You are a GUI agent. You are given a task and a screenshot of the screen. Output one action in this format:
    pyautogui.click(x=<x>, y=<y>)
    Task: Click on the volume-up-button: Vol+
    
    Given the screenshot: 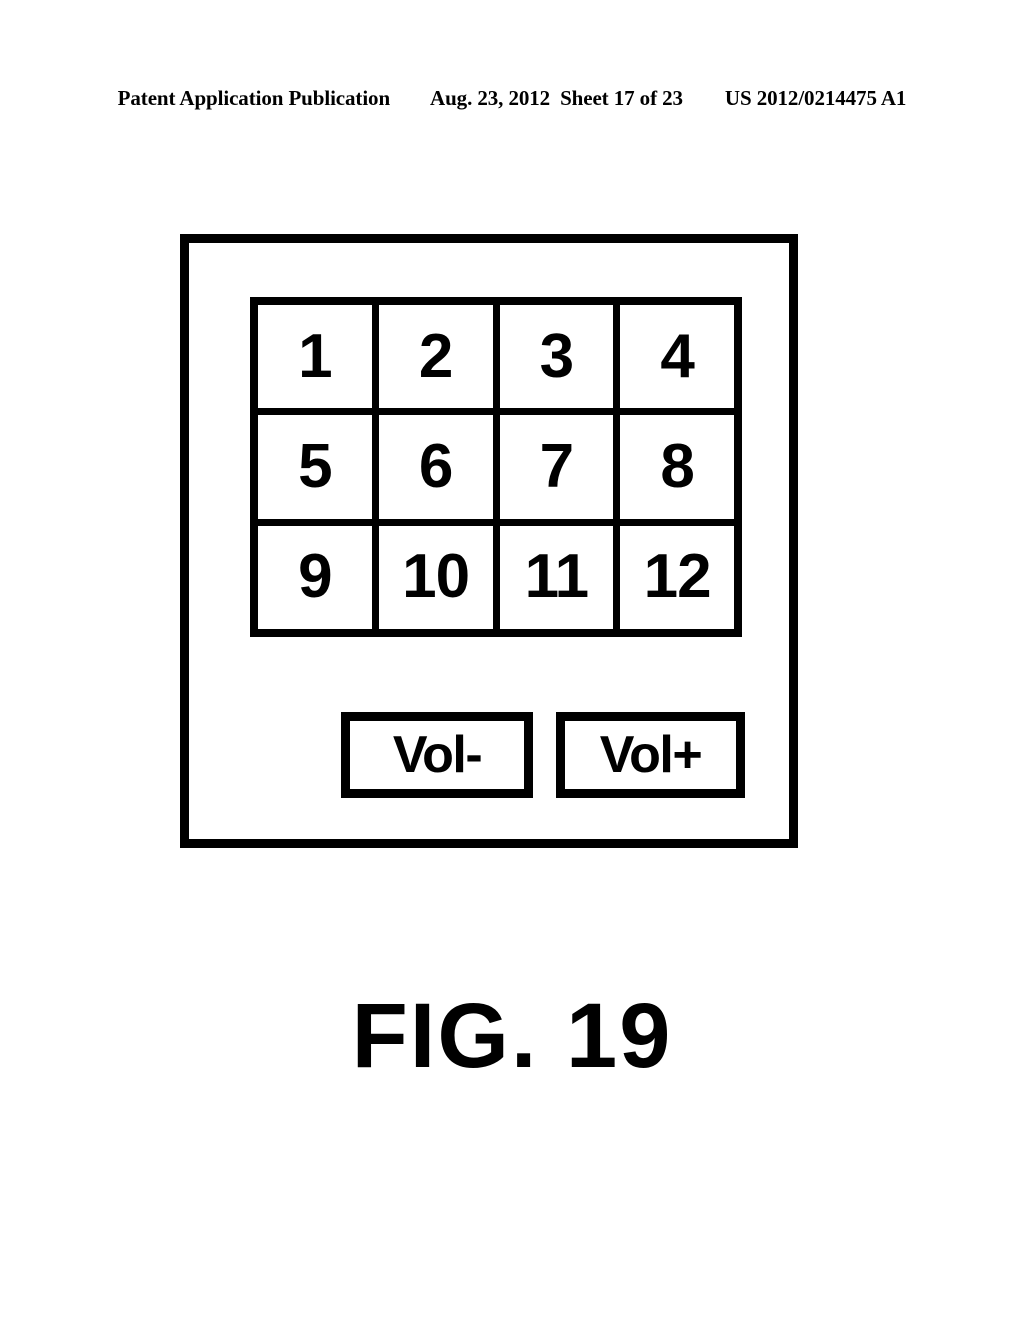 What is the action you would take?
    pyautogui.click(x=650, y=755)
    